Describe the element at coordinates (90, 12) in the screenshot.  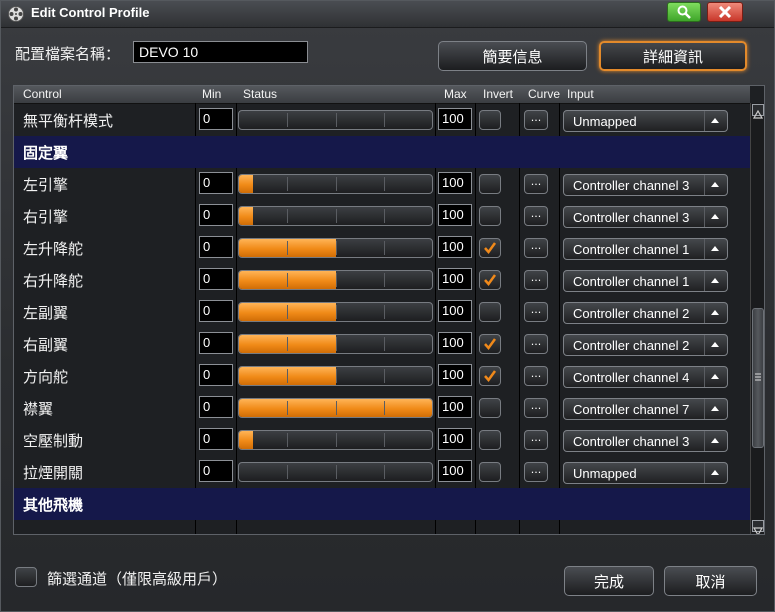
I see `window-title: Edit Control Profile` at that location.